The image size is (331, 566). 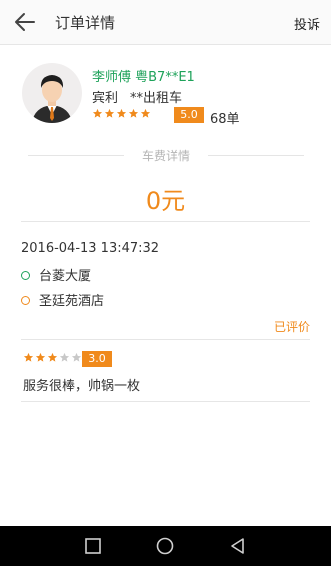 I want to click on back-triangle-icon, so click(x=238, y=546).